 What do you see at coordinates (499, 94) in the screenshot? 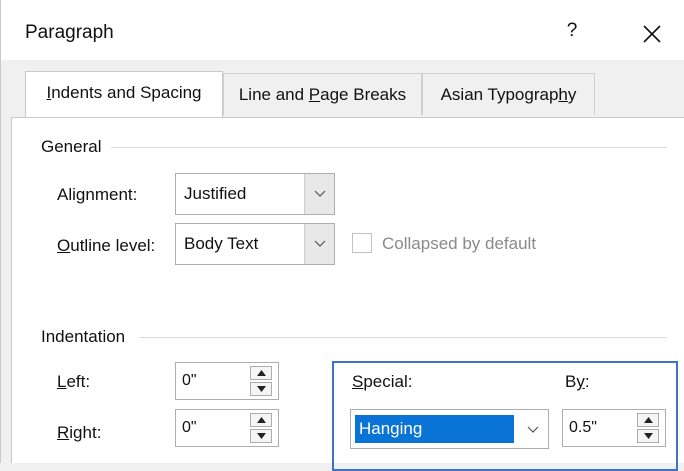
I see `tab-label-pre: Asian Typograp` at bounding box center [499, 94].